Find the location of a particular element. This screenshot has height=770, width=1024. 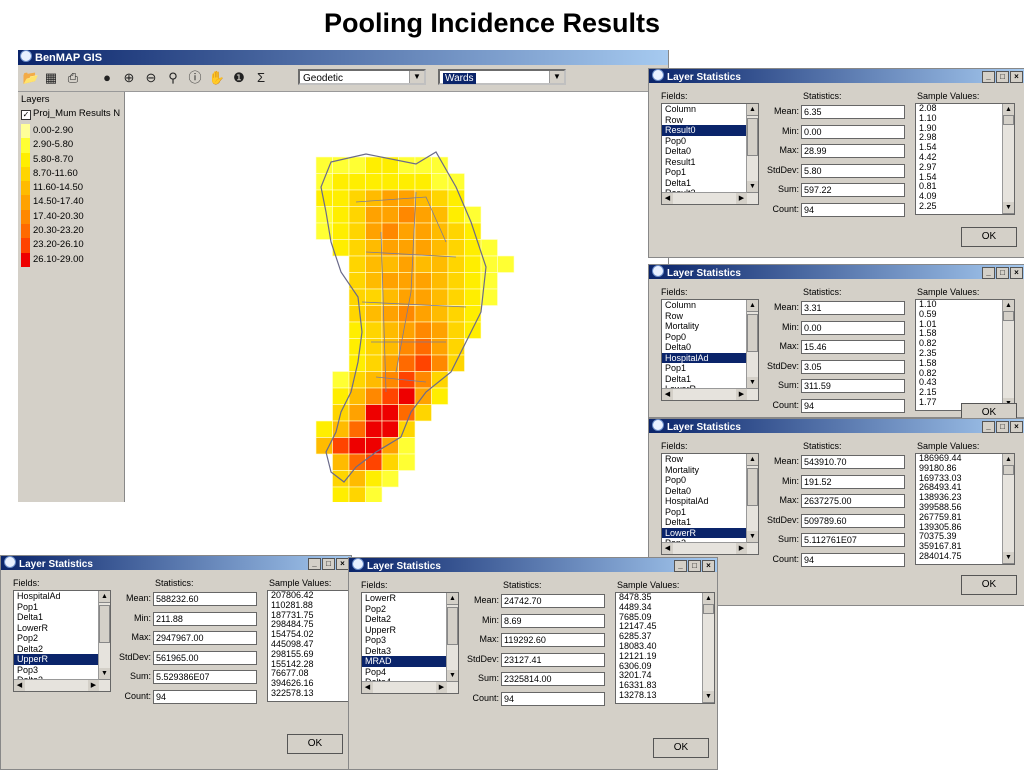

sum-field: 5.529386E07 is located at coordinates (205, 677).